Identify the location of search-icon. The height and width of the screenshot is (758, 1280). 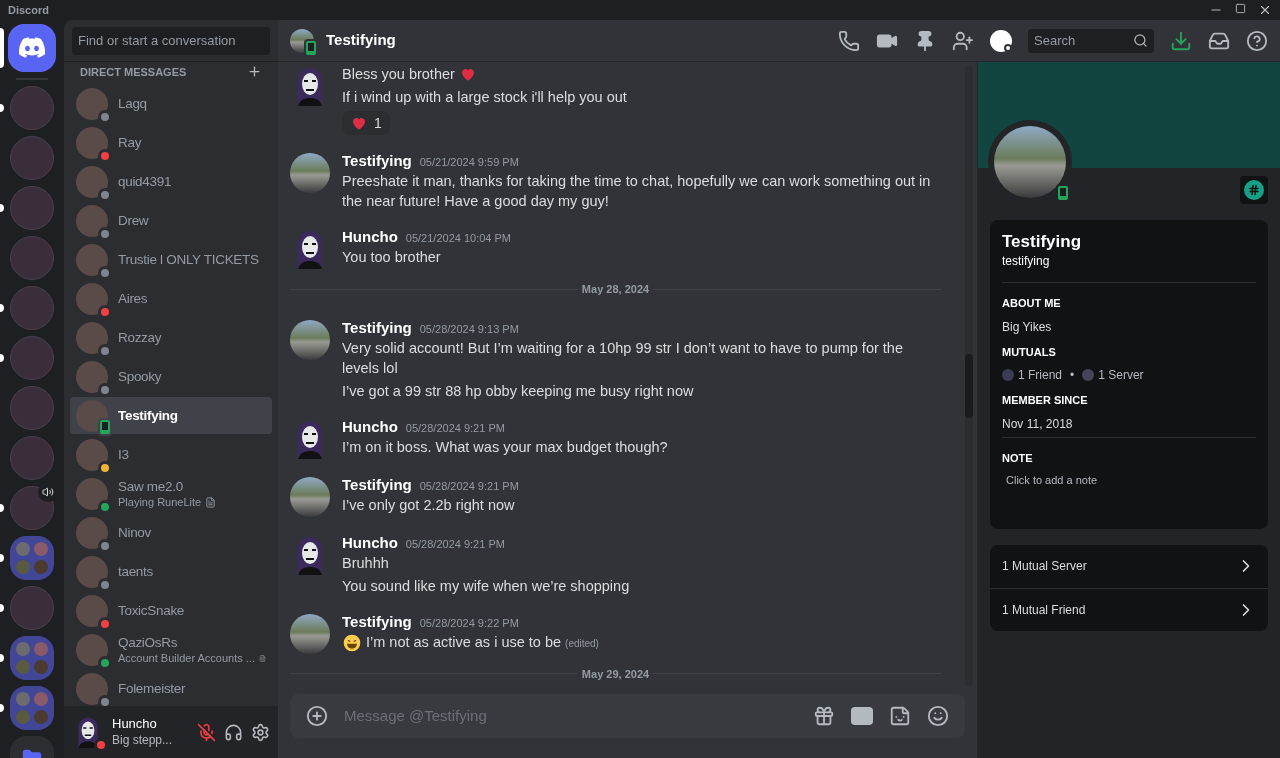
(1140, 40).